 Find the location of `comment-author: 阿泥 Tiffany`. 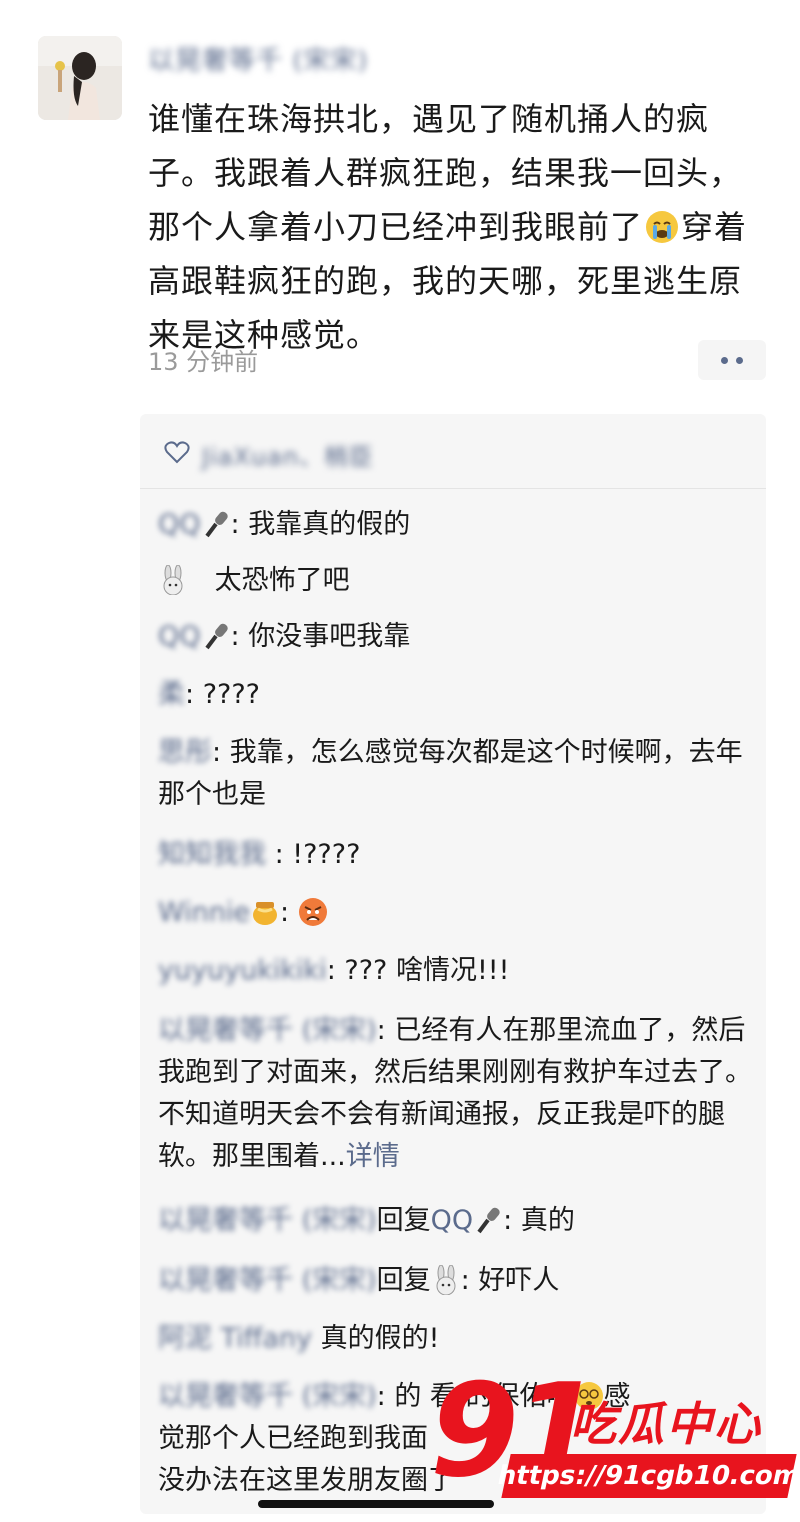

comment-author: 阿泥 Tiffany is located at coordinates (235, 1339).